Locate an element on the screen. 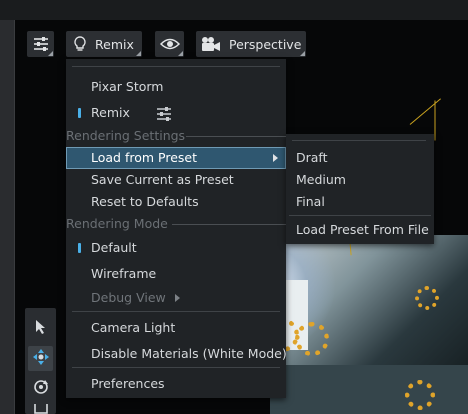 The image size is (468, 414). move-icon is located at coordinates (40, 358).